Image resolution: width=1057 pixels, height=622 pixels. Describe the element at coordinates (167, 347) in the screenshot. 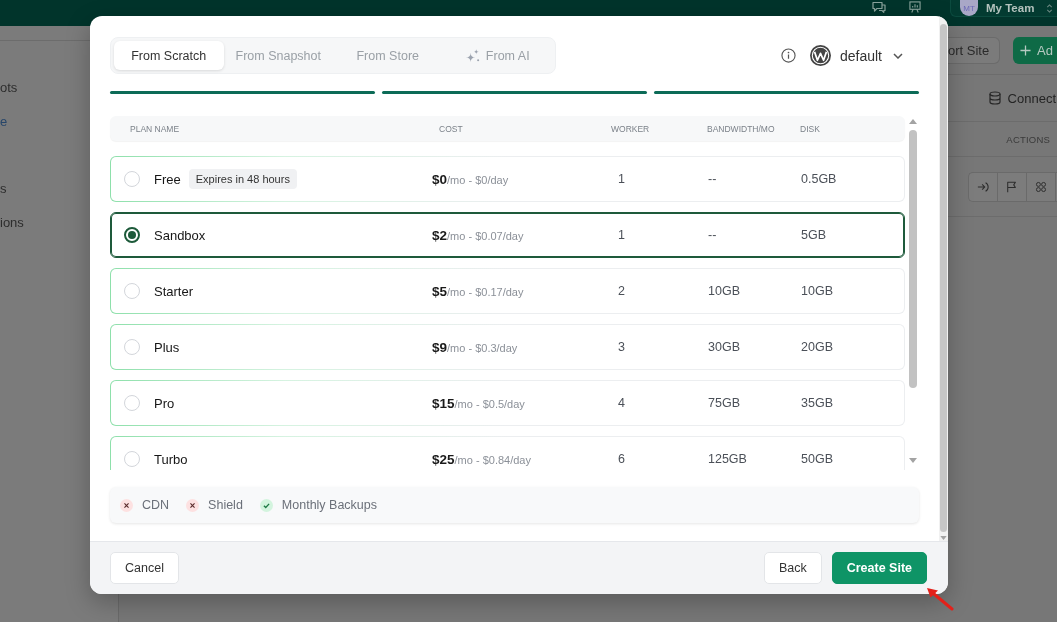

I see `plan-name: Plus` at that location.